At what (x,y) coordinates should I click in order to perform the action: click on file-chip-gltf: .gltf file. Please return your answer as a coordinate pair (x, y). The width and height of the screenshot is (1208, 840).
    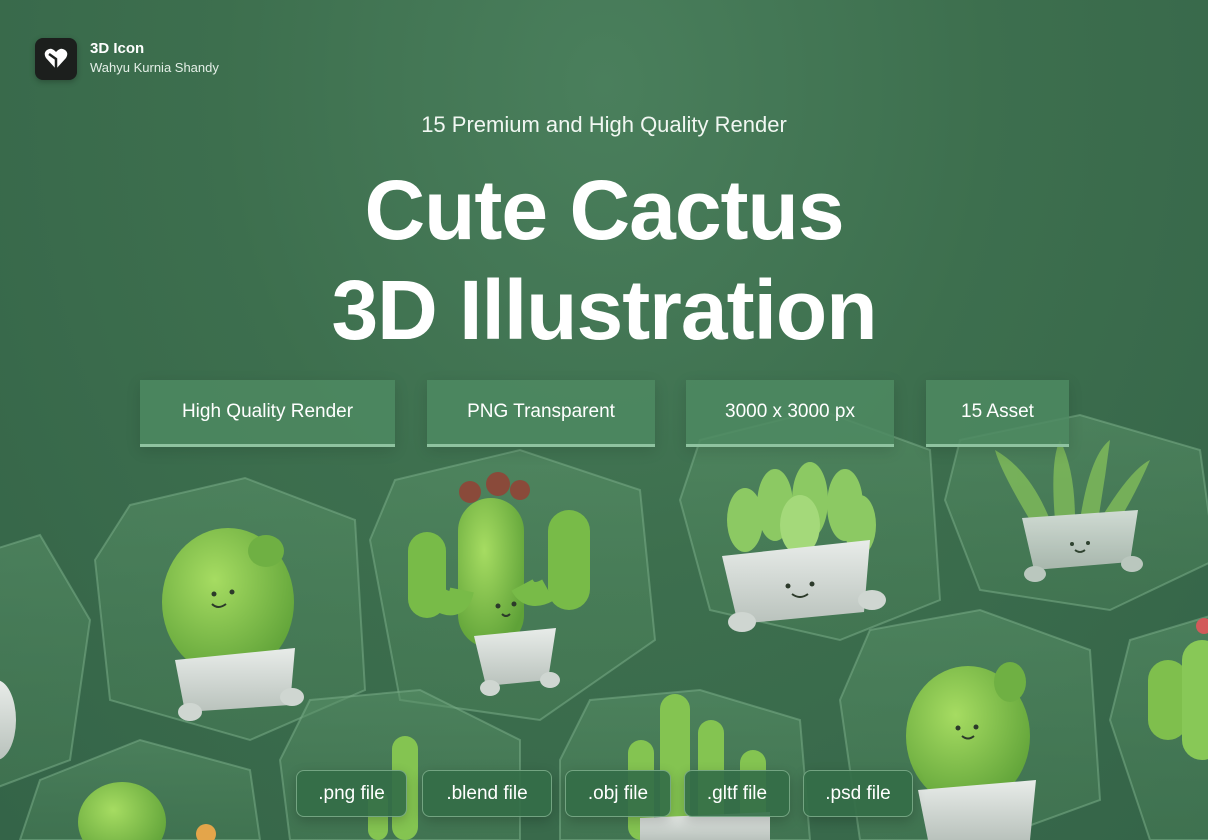
    Looking at the image, I should click on (737, 793).